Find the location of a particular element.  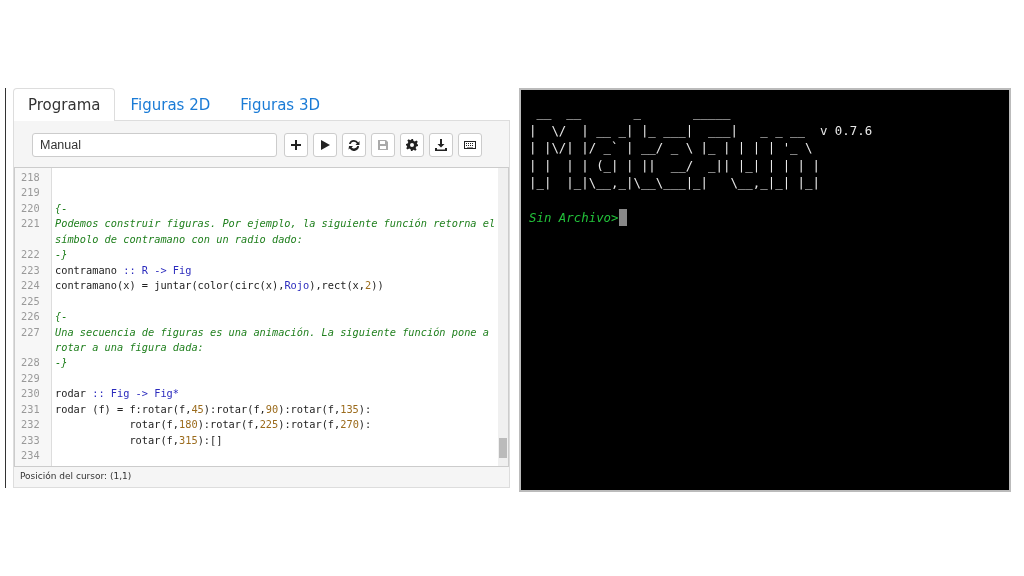

refresh-icon is located at coordinates (354, 145).